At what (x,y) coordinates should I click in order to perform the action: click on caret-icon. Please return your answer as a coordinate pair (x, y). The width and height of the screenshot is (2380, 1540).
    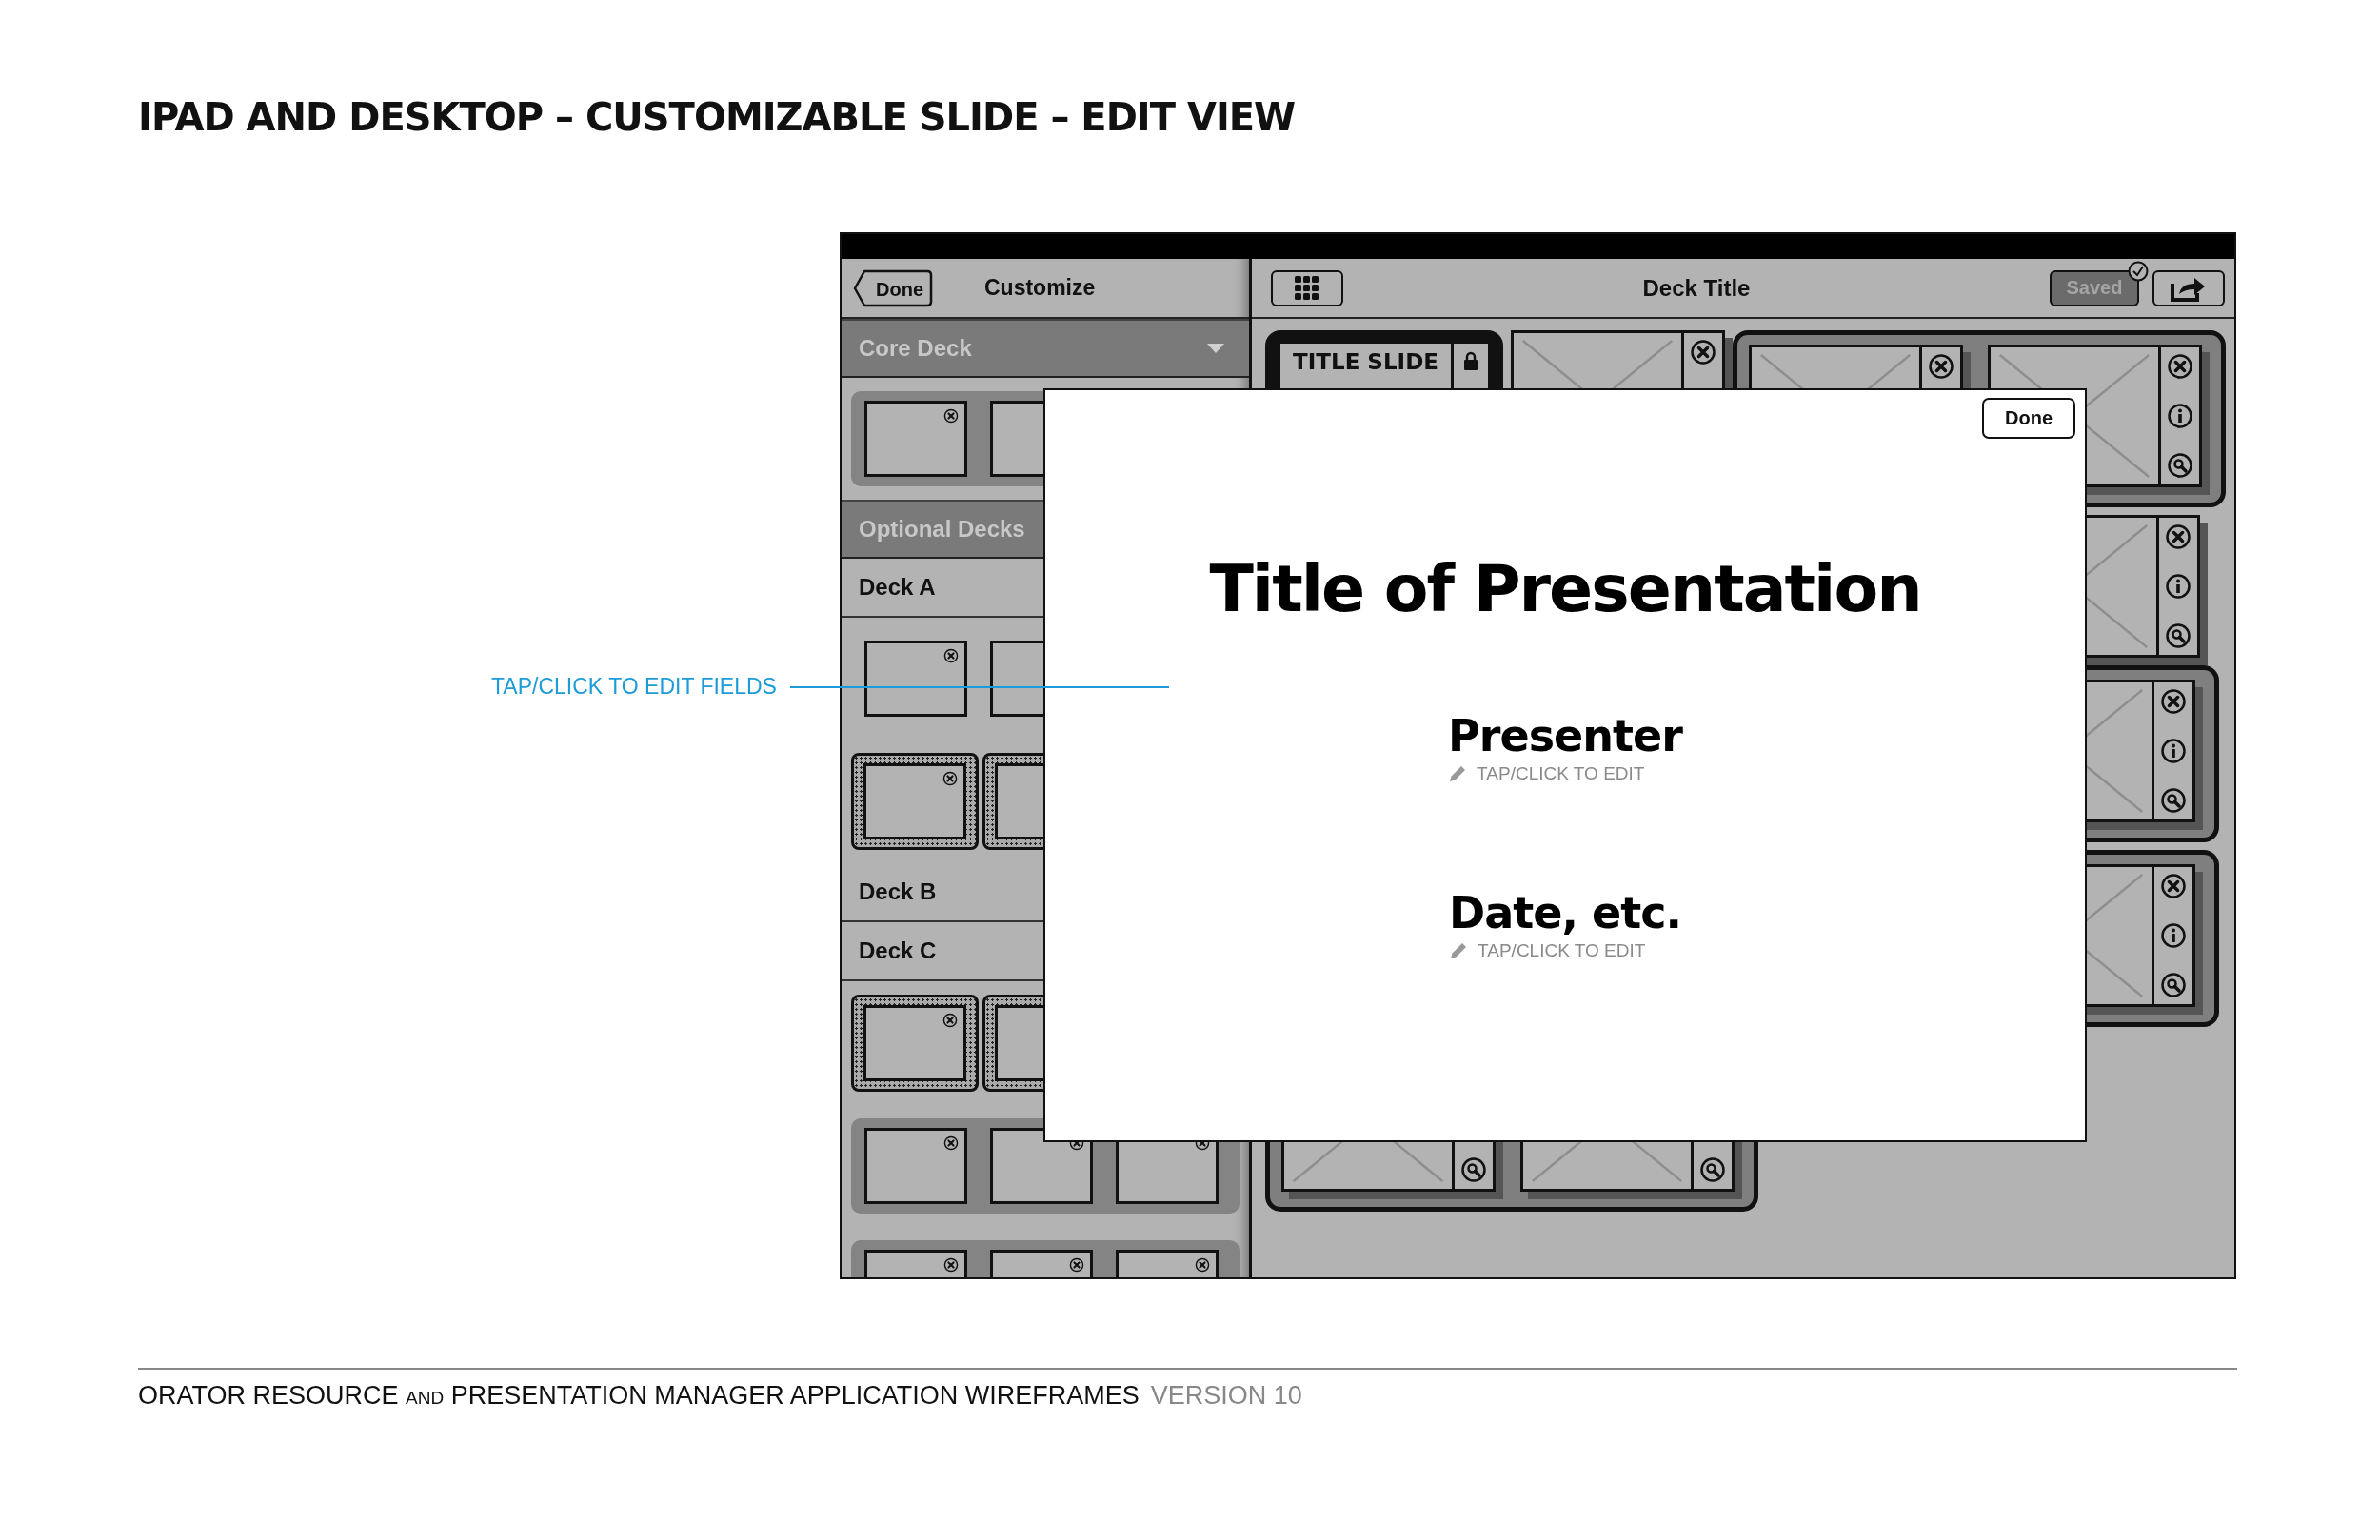
    Looking at the image, I should click on (1215, 348).